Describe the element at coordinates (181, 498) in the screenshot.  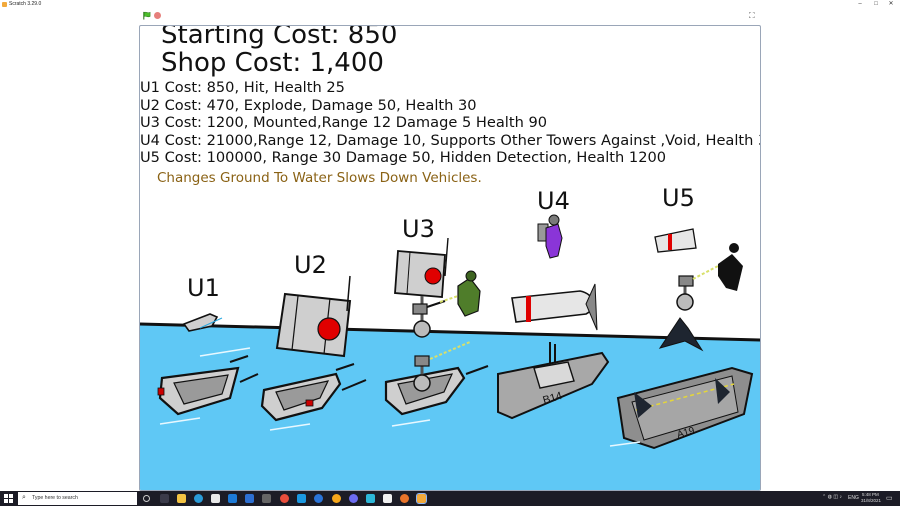
I see `file-explorer-icon` at that location.